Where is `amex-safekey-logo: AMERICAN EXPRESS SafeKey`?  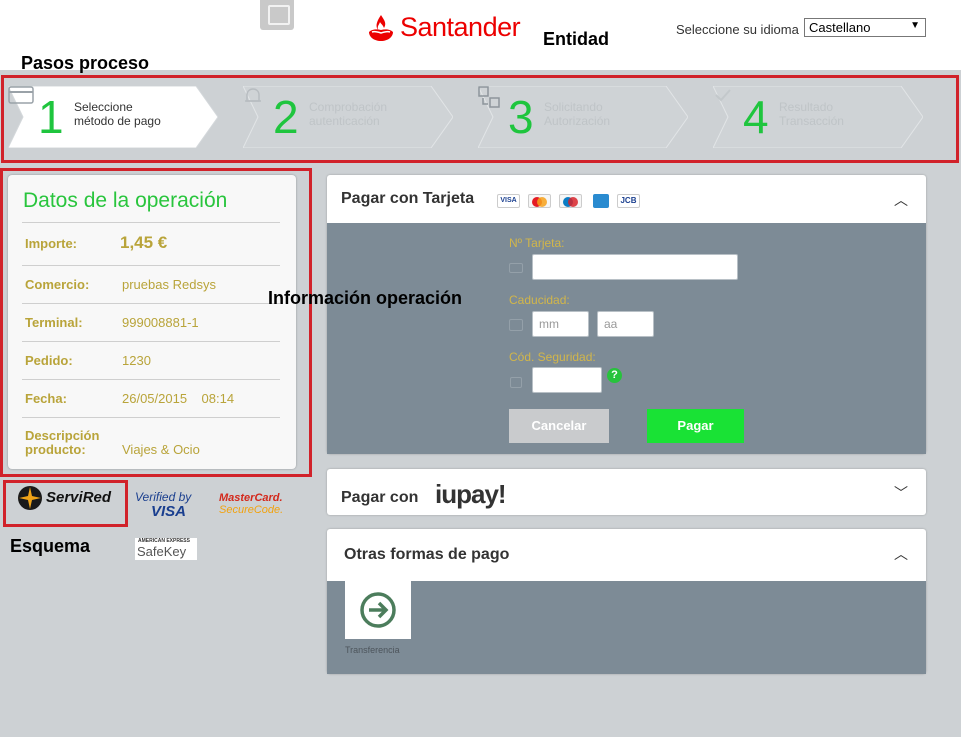
amex-safekey-logo: AMERICAN EXPRESS SafeKey is located at coordinates (166, 549).